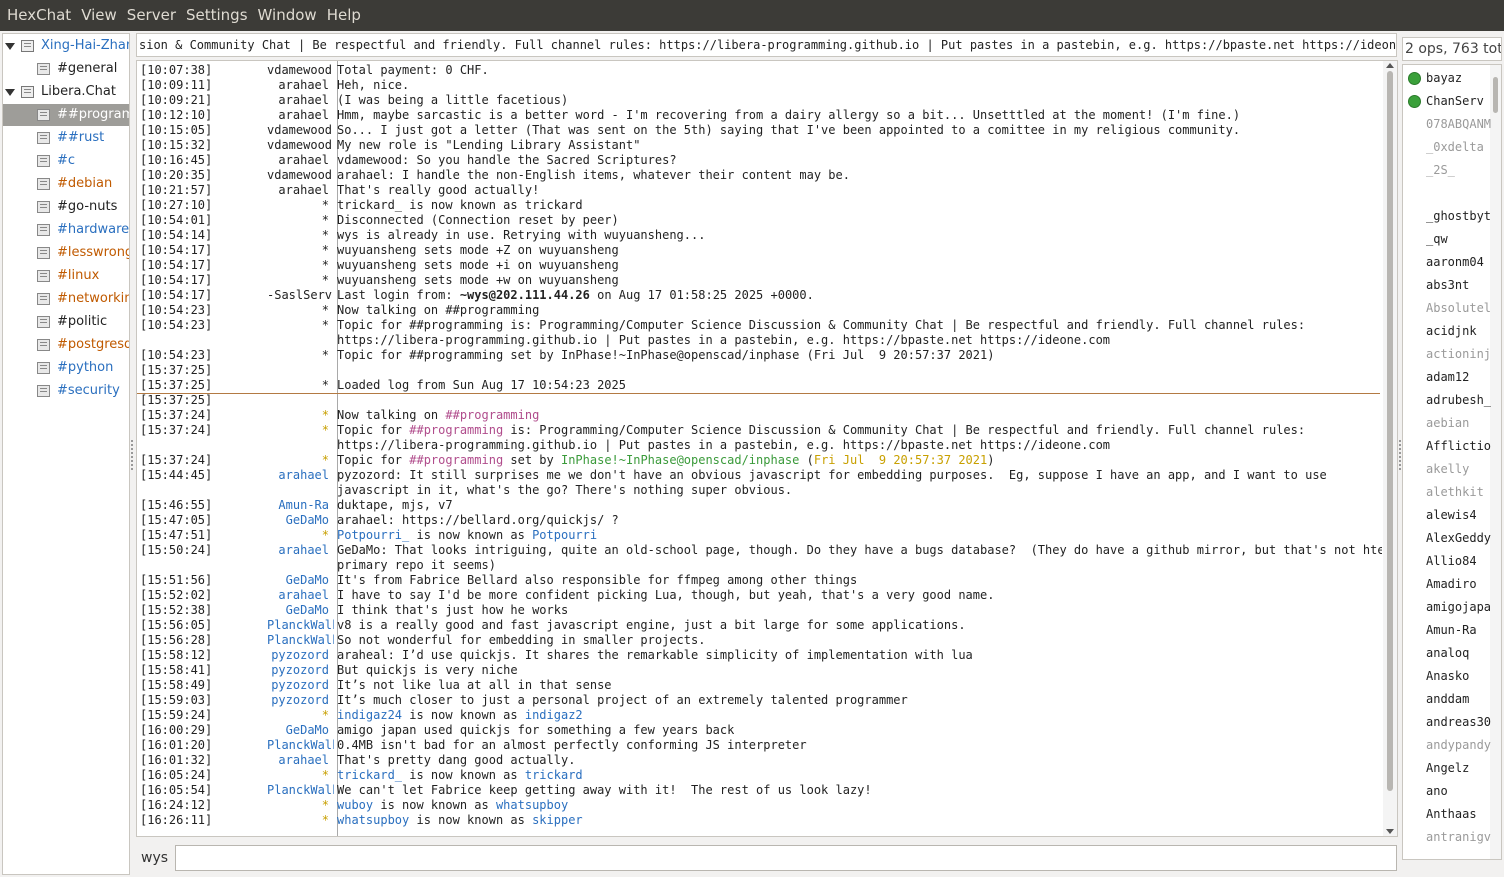 This screenshot has height=877, width=1504. What do you see at coordinates (1447, 170) in the screenshot?
I see `user-item: _2S_` at bounding box center [1447, 170].